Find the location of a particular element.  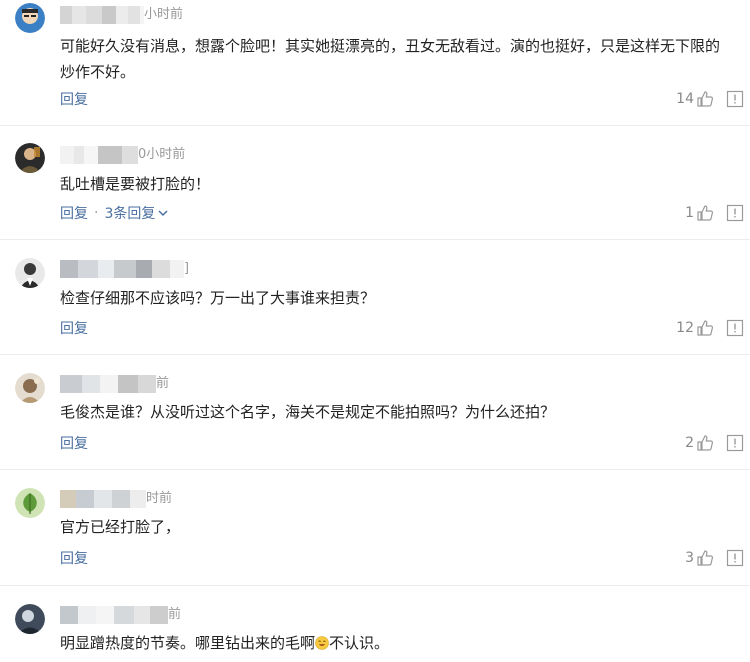

reply-row: 回复 · 3条回复 is located at coordinates (114, 213).